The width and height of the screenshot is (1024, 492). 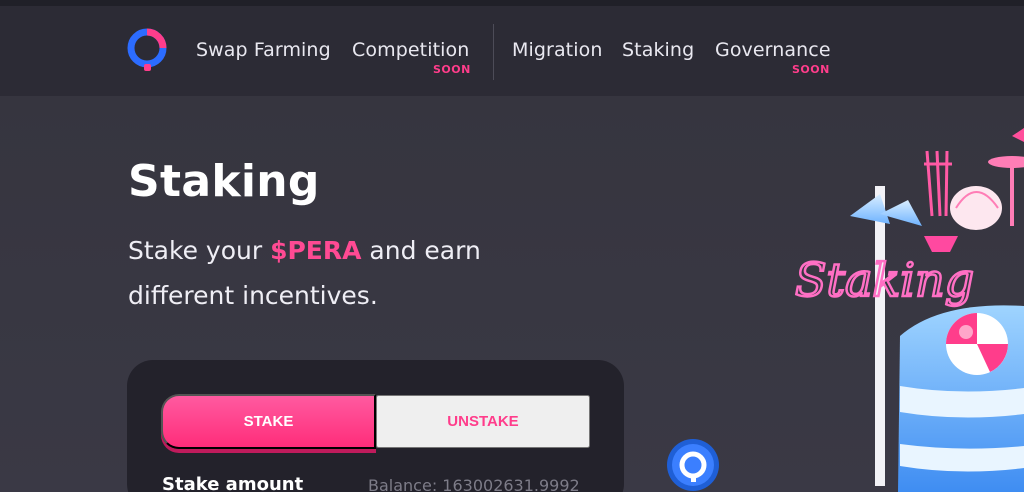 I want to click on tab-stake: STAKE, so click(x=268, y=421).